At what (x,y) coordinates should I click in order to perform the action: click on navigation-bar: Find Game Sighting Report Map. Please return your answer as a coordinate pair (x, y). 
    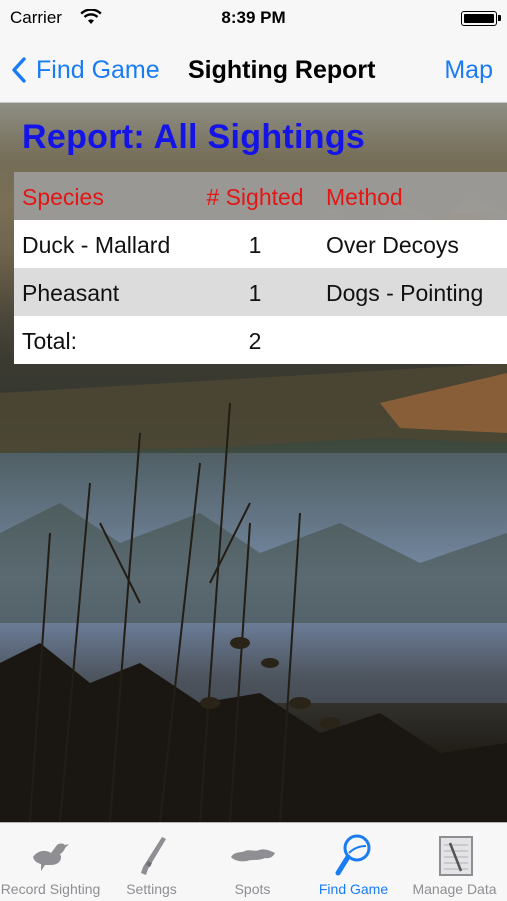
    Looking at the image, I should click on (253, 69).